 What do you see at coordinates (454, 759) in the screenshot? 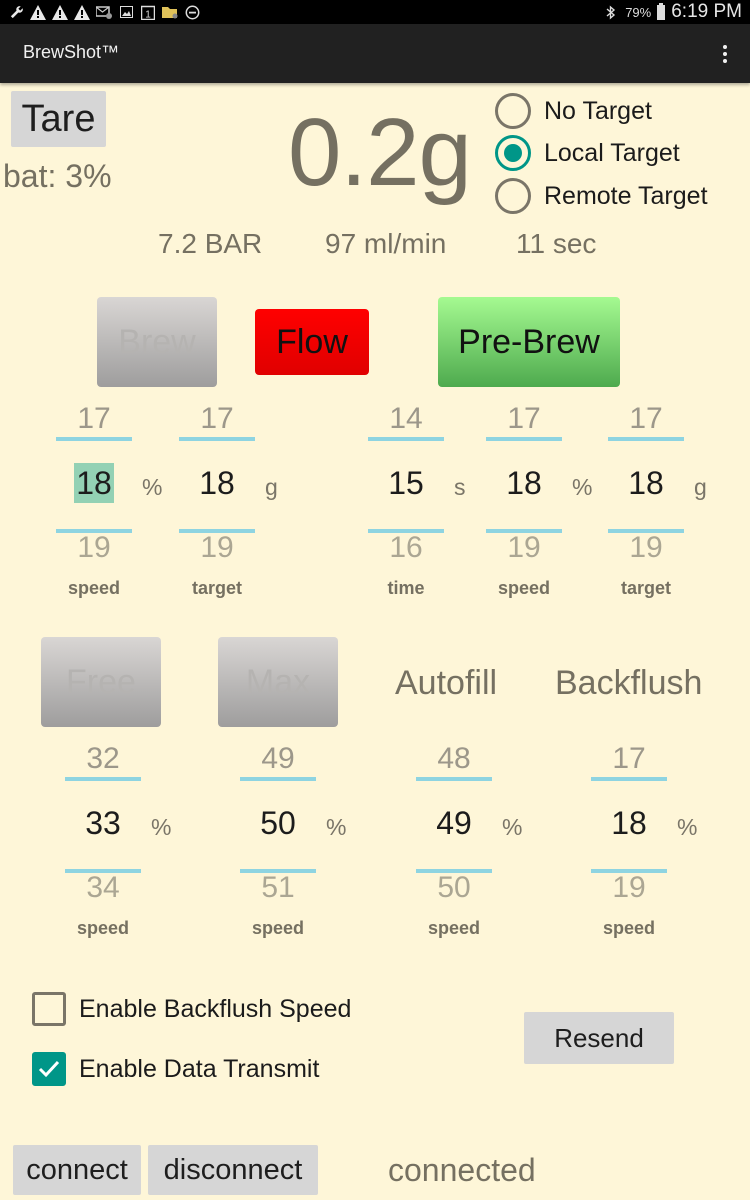
I see `picker-prev-value: 48` at bounding box center [454, 759].